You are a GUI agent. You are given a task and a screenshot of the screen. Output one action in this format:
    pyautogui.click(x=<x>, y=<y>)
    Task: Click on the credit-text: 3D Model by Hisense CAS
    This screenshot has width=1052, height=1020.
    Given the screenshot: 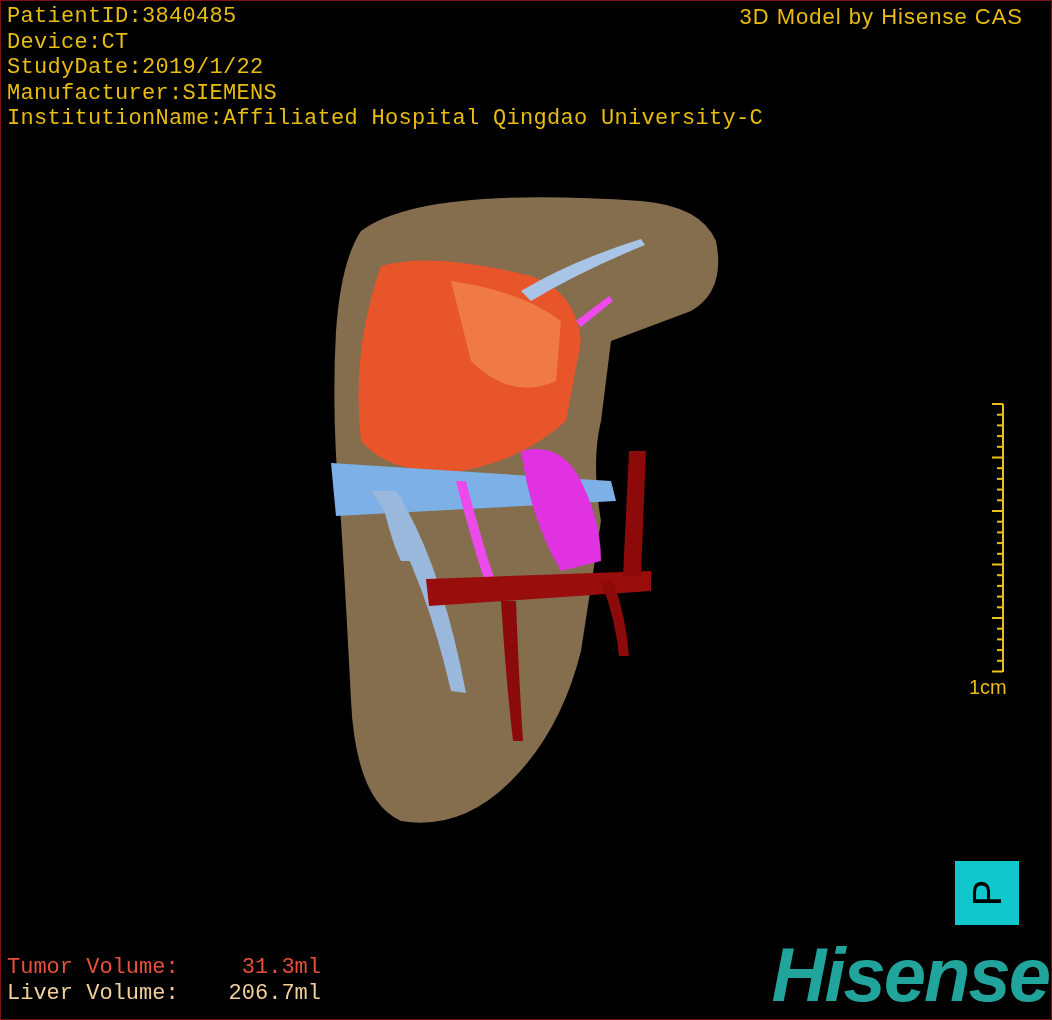 What is the action you would take?
    pyautogui.click(x=881, y=16)
    